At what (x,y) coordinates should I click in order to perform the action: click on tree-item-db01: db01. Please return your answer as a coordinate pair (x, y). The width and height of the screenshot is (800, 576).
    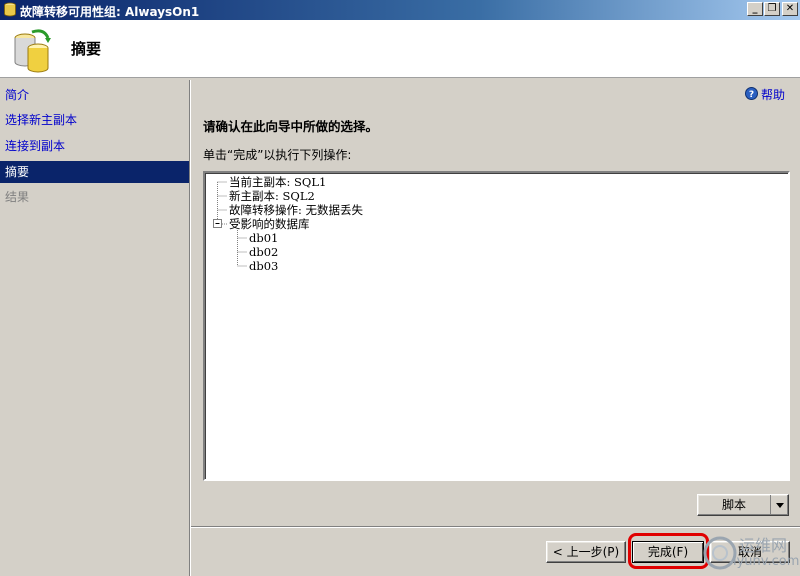
    Looking at the image, I should click on (263, 238).